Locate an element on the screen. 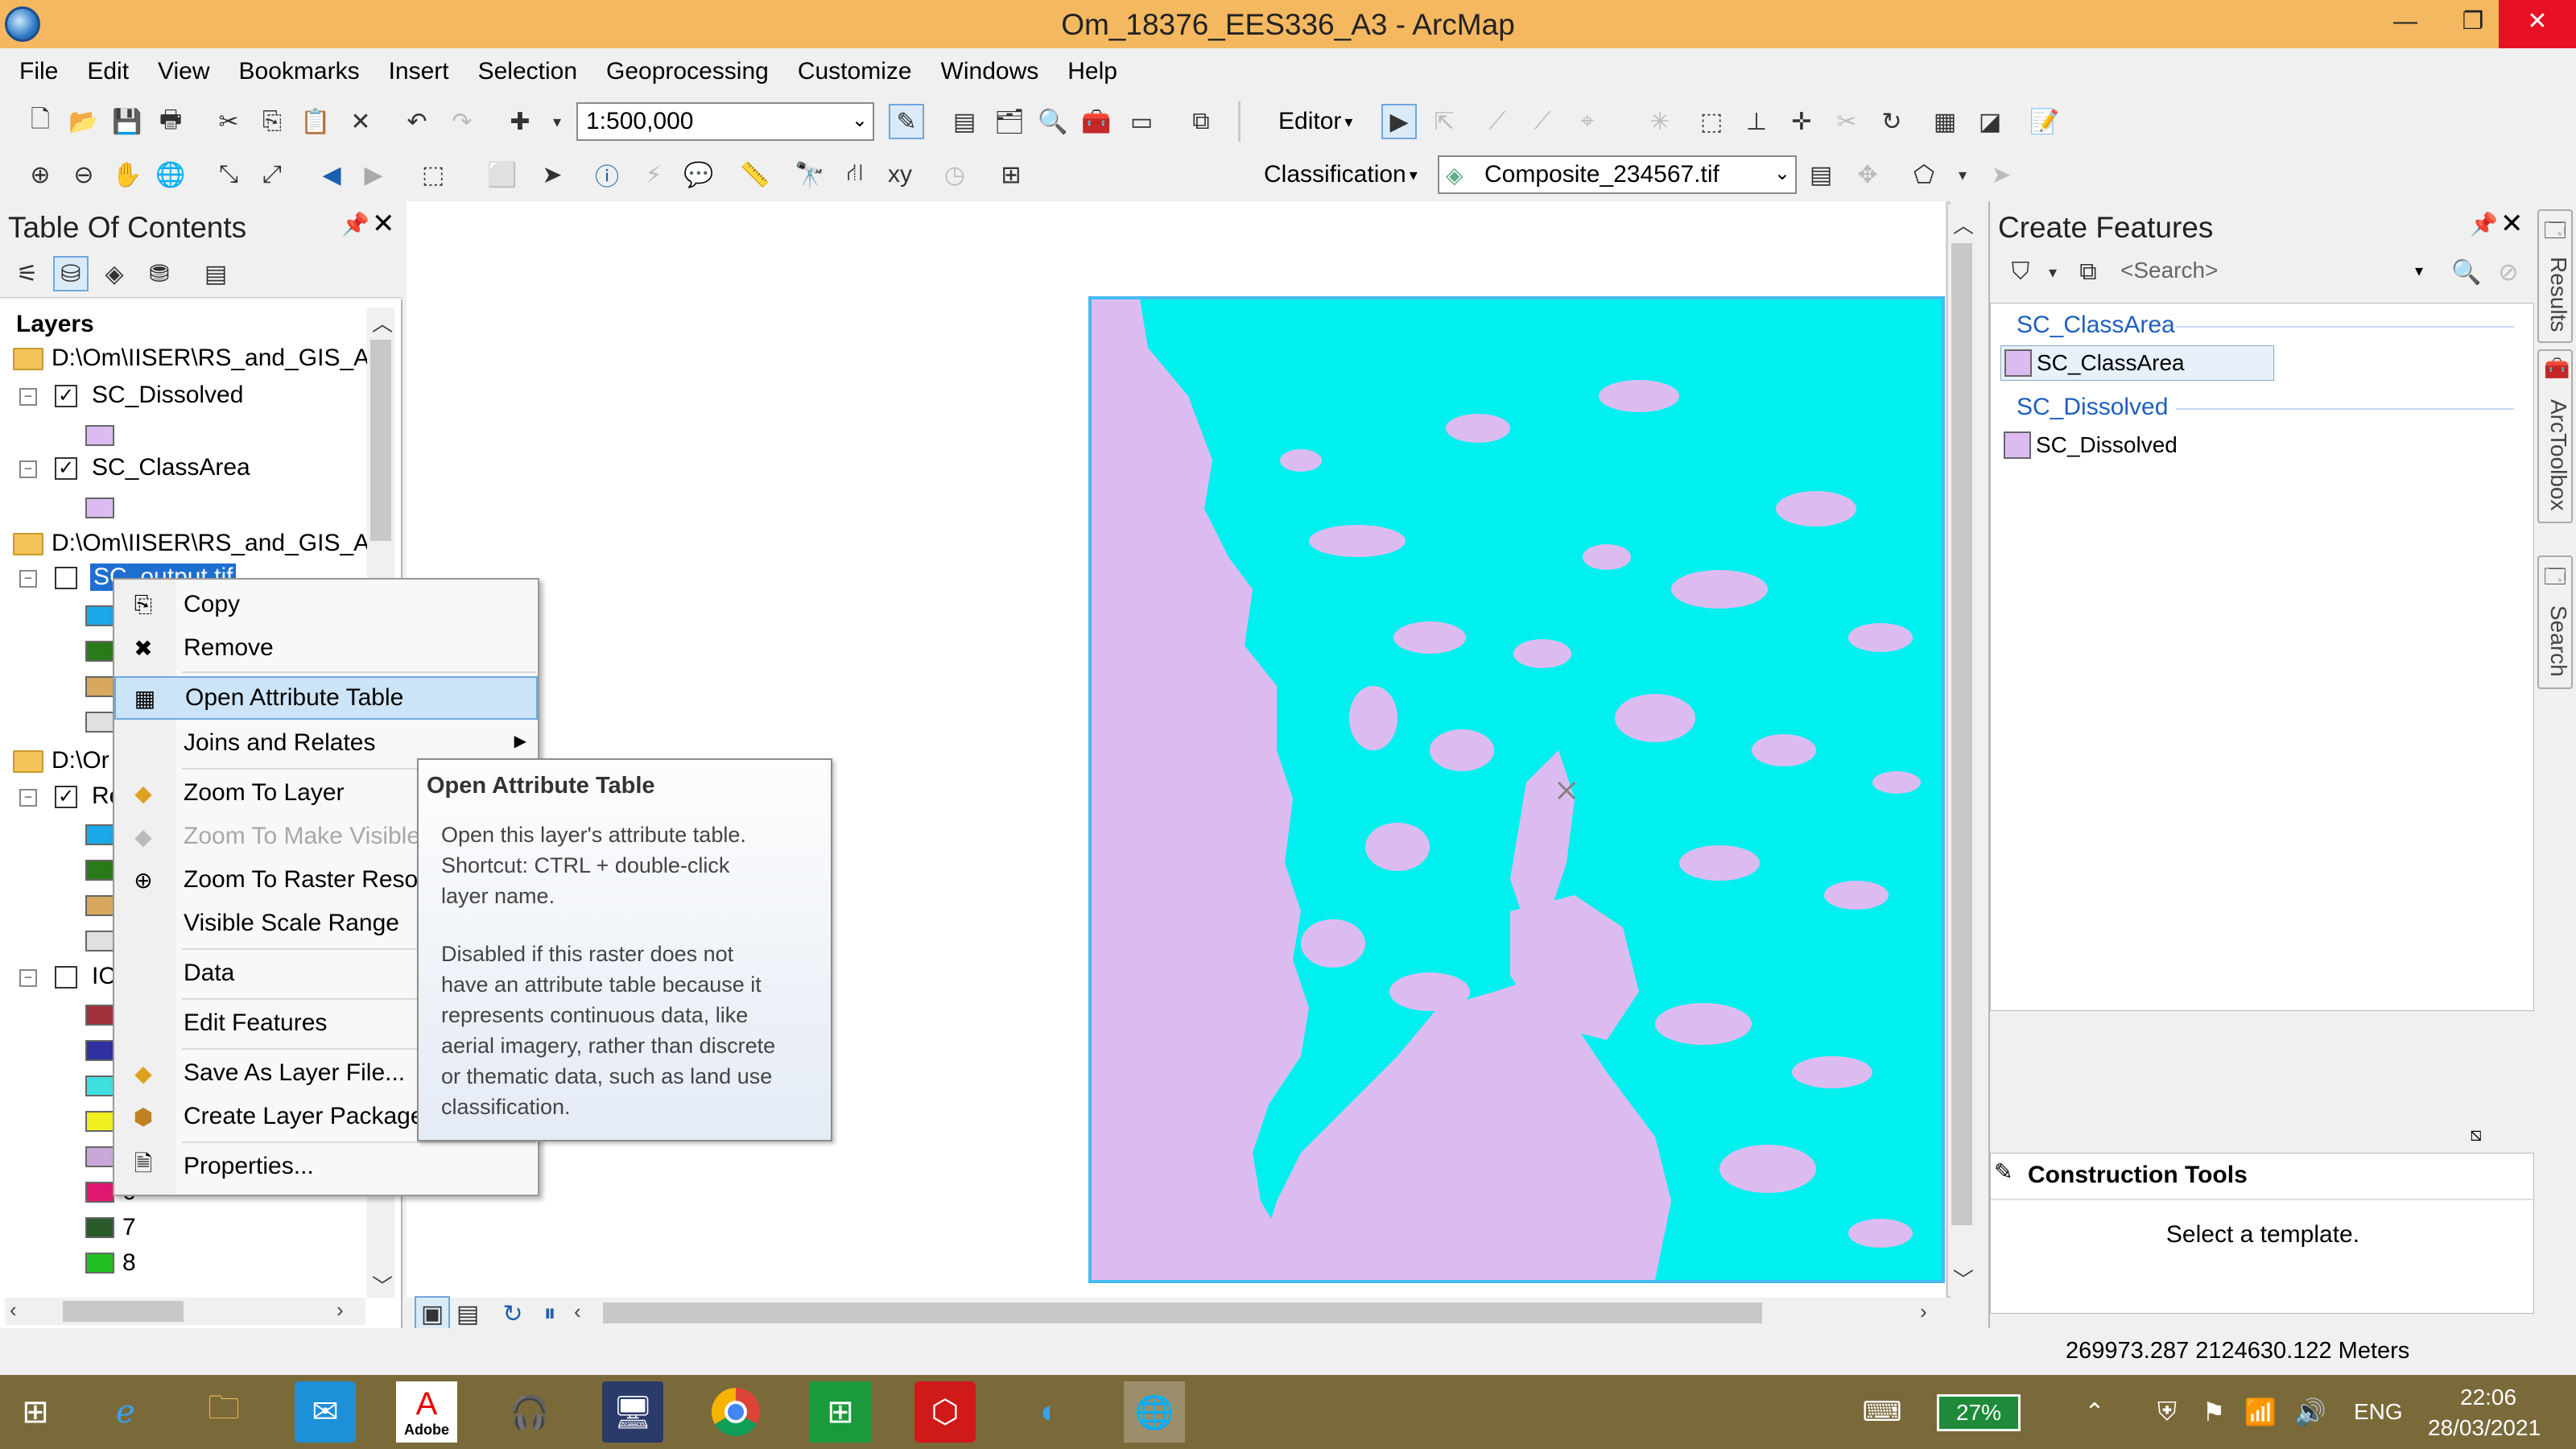 This screenshot has width=2576, height=1449. internet-explorer-icon: ℯ is located at coordinates (126, 1412).